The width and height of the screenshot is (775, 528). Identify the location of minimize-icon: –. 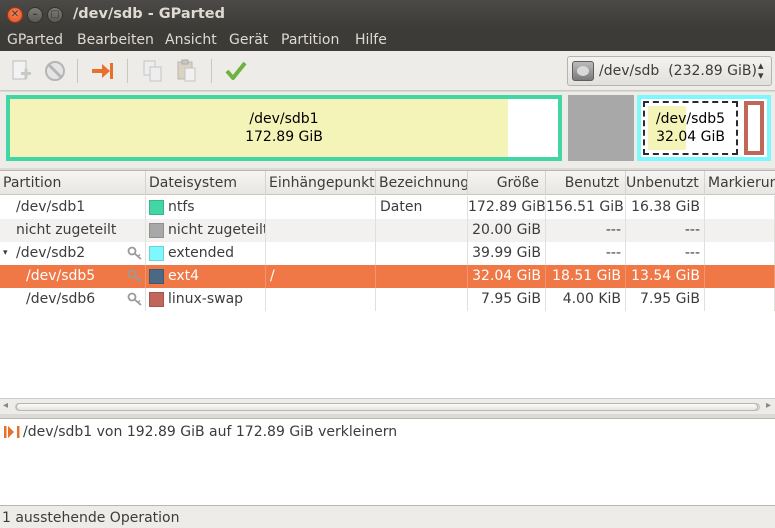
(35, 14).